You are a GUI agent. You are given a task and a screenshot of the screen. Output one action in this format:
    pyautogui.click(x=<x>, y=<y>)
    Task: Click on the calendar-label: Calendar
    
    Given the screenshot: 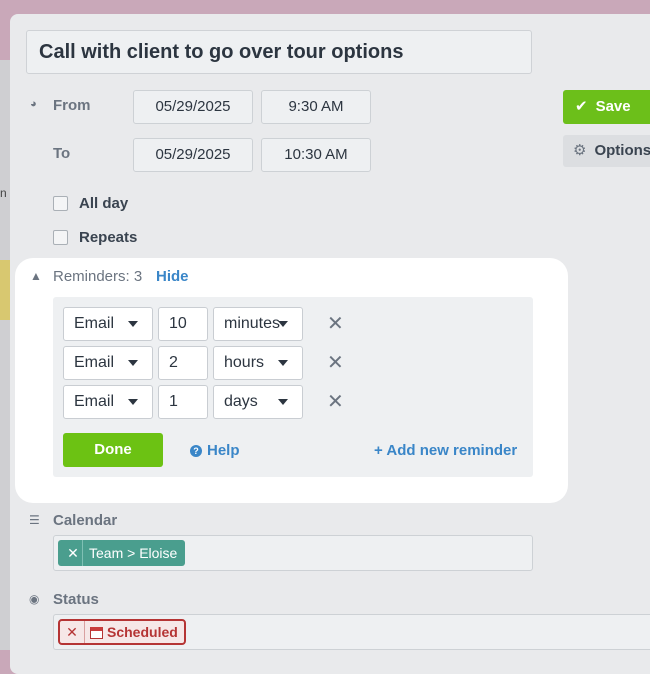 What is the action you would take?
    pyautogui.click(x=85, y=520)
    